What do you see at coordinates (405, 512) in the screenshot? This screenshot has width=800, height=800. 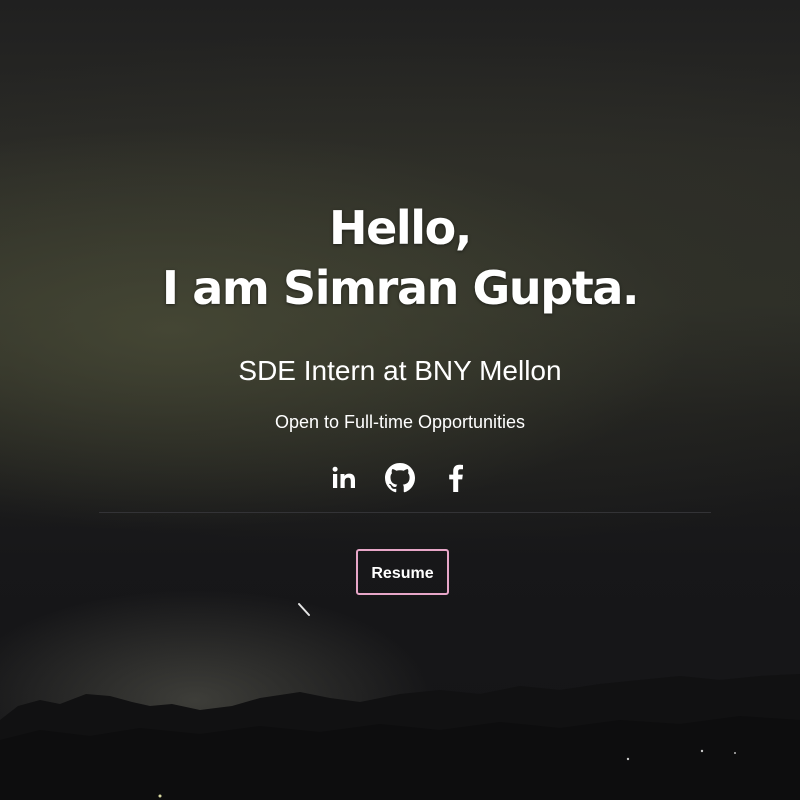 I see `section-divider` at bounding box center [405, 512].